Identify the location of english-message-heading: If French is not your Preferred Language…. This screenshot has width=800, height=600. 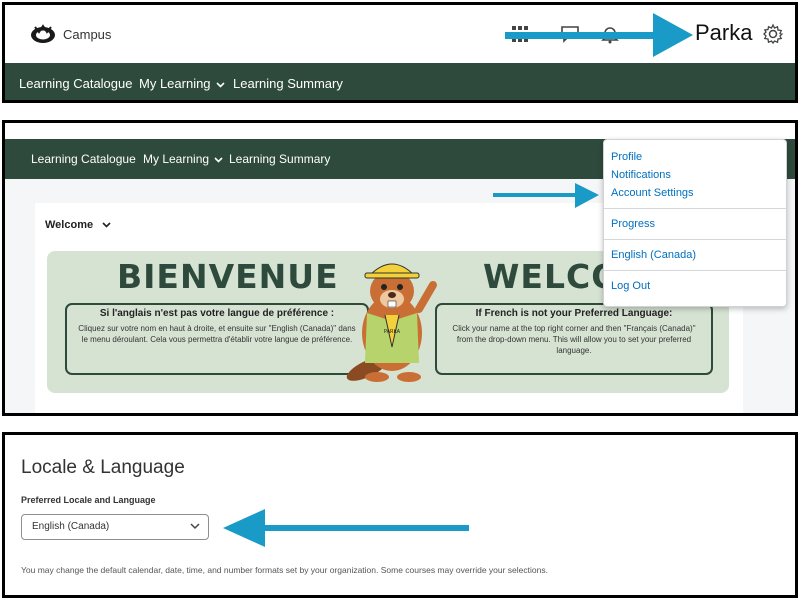
(574, 313).